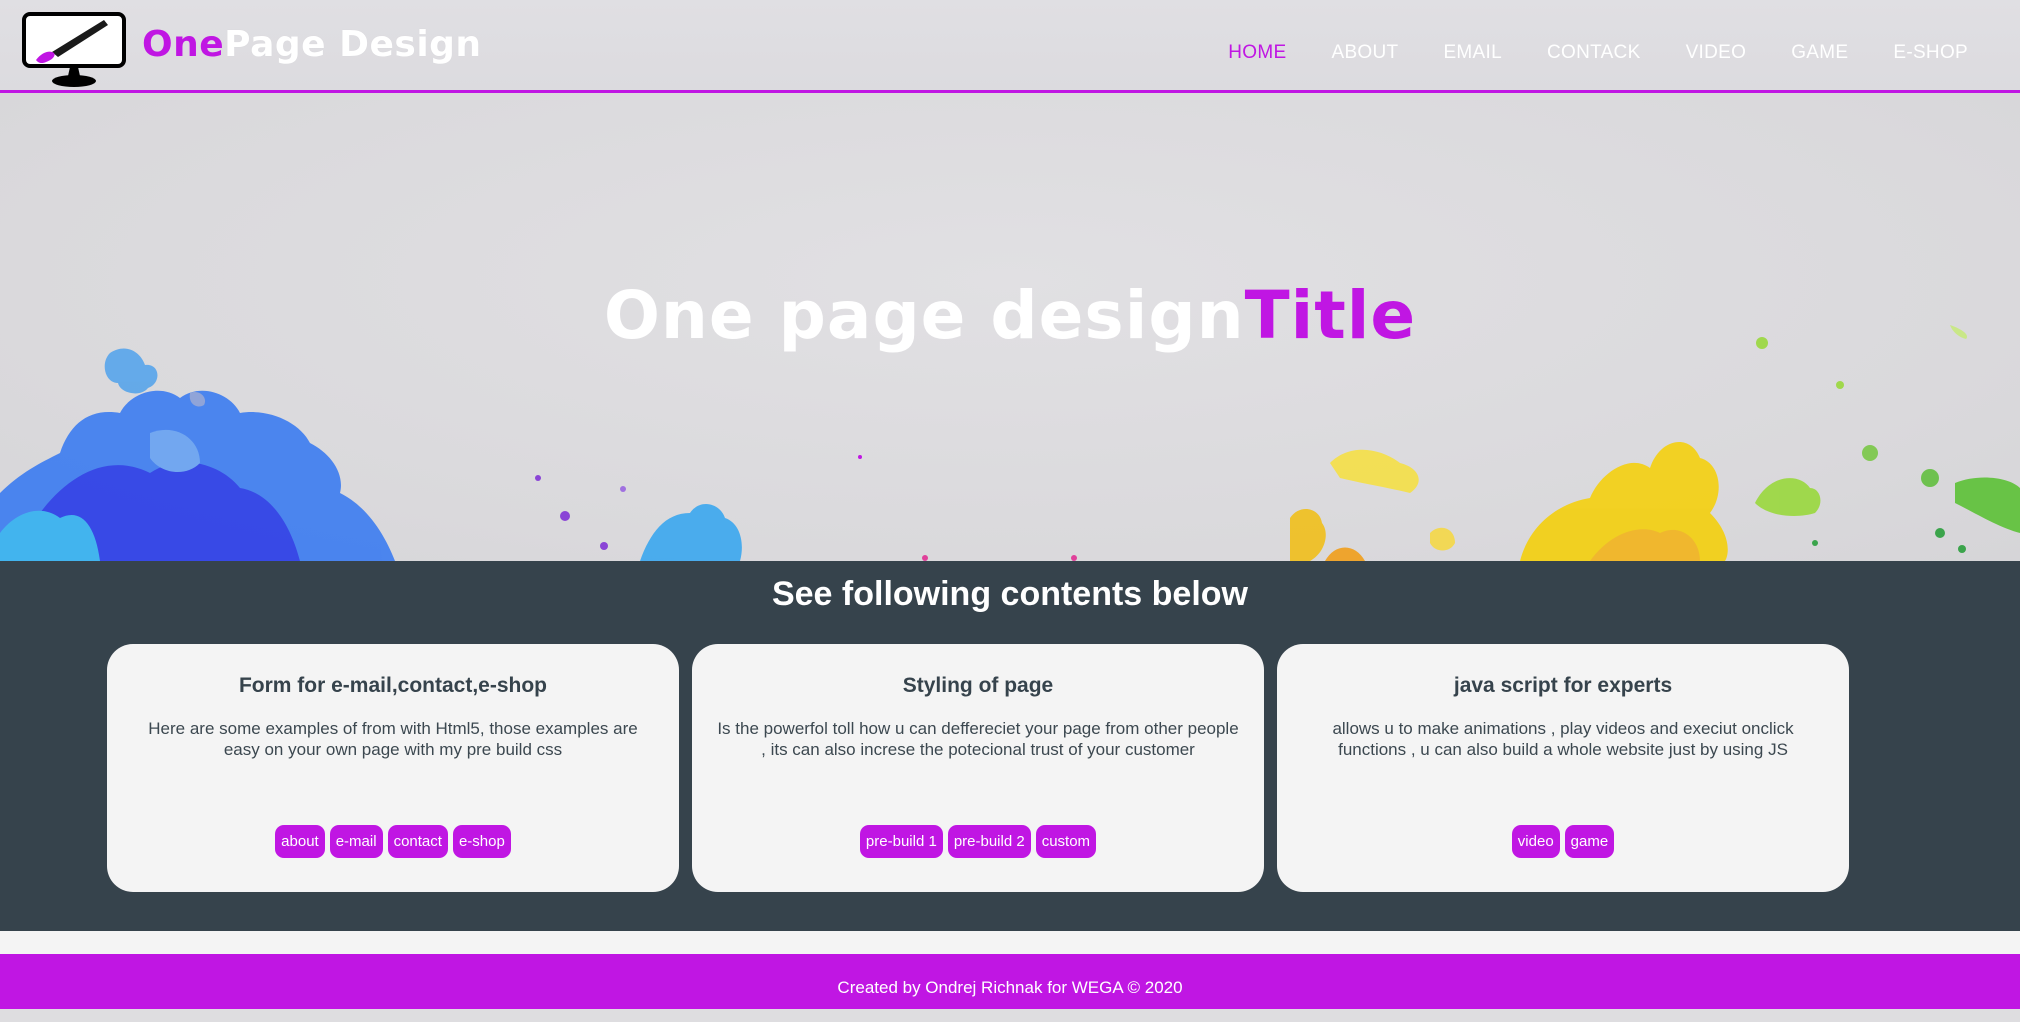 The width and height of the screenshot is (2020, 1022). I want to click on nav-contack: CONTACK, so click(1594, 53).